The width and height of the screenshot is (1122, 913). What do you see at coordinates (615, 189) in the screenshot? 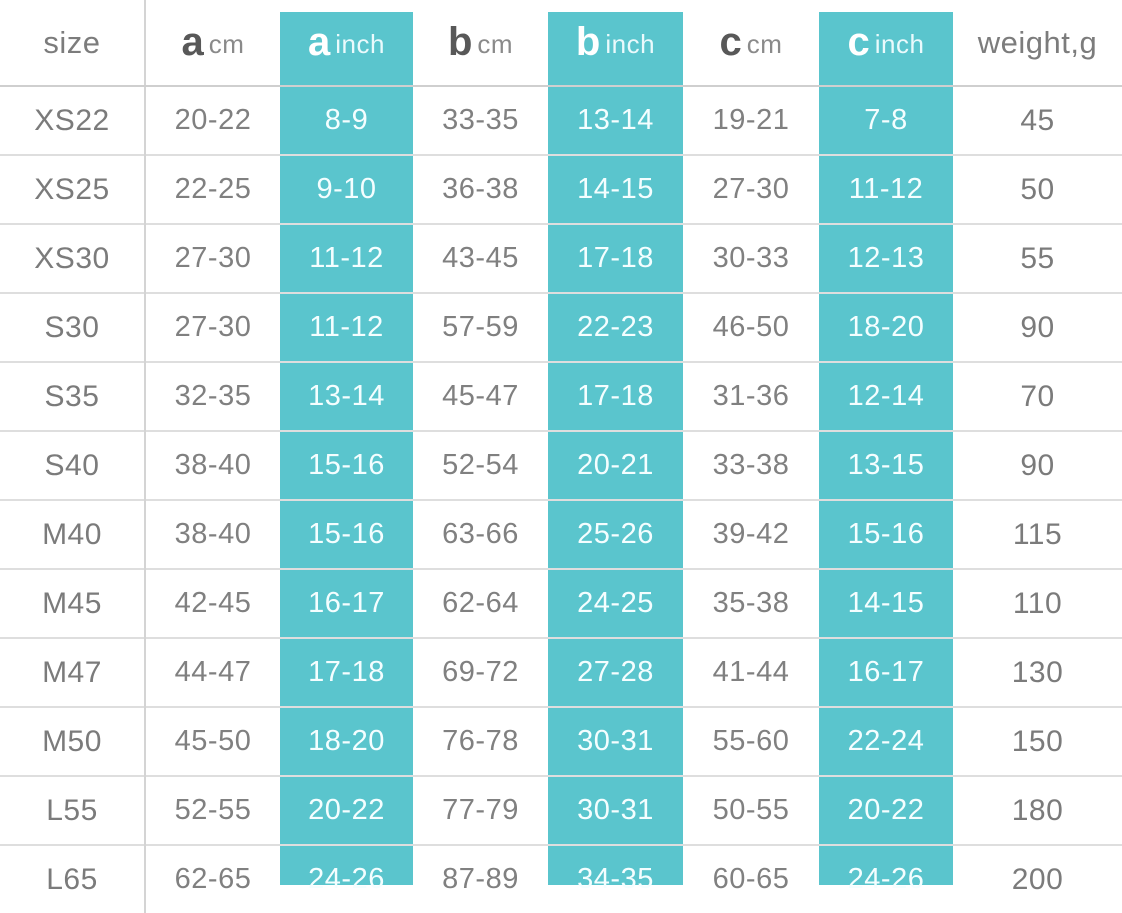
I see `cell-b-inch: 14-15` at bounding box center [615, 189].